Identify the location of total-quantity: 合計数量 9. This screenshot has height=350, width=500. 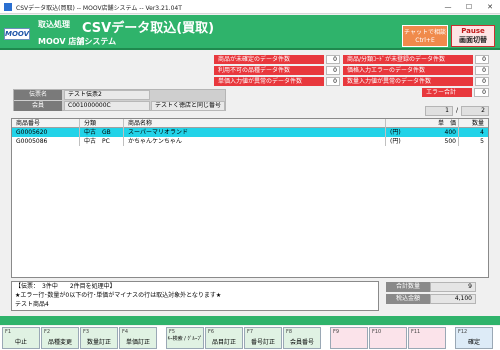
(437, 287).